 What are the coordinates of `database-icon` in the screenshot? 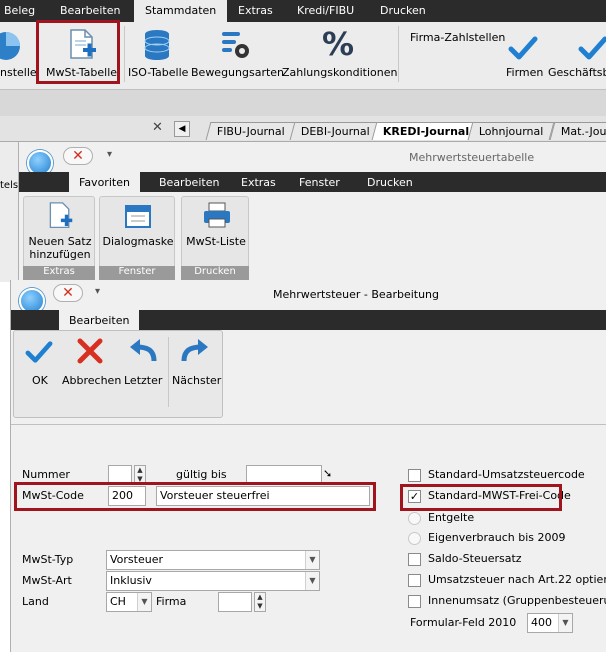 It's located at (157, 45).